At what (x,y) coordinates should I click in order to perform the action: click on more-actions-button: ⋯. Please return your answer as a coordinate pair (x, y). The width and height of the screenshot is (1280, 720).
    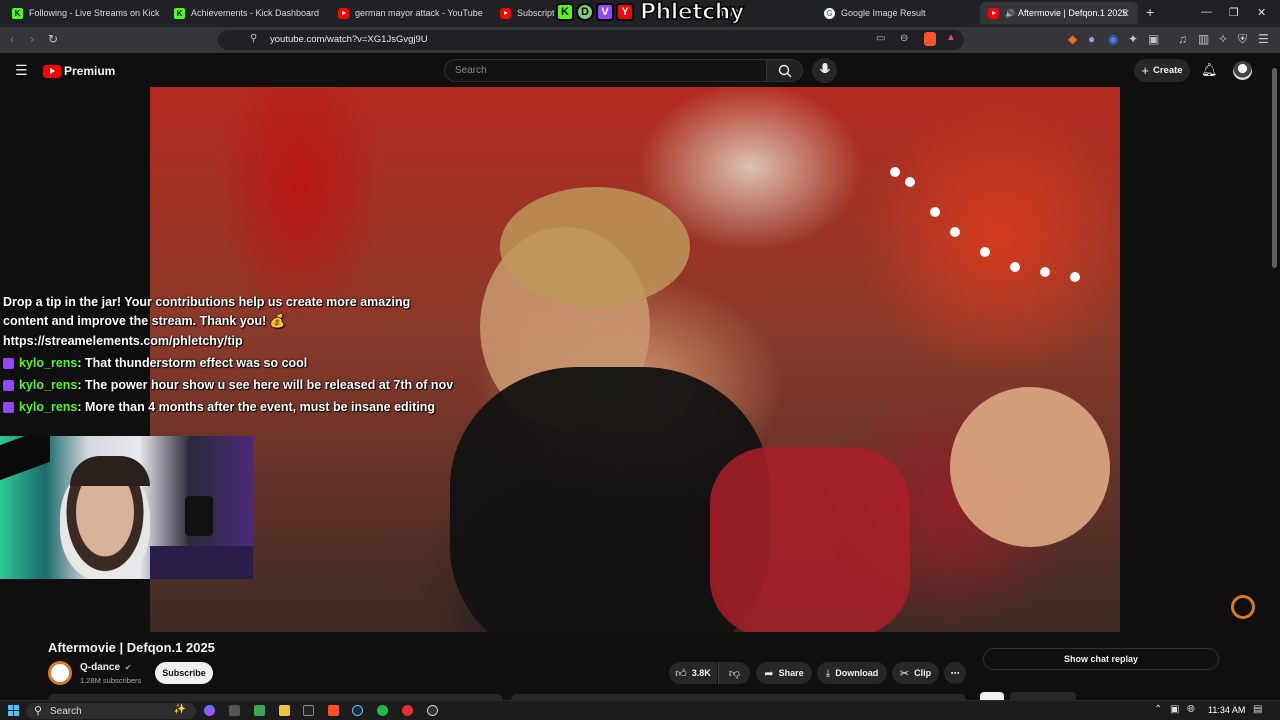
    Looking at the image, I should click on (955, 673).